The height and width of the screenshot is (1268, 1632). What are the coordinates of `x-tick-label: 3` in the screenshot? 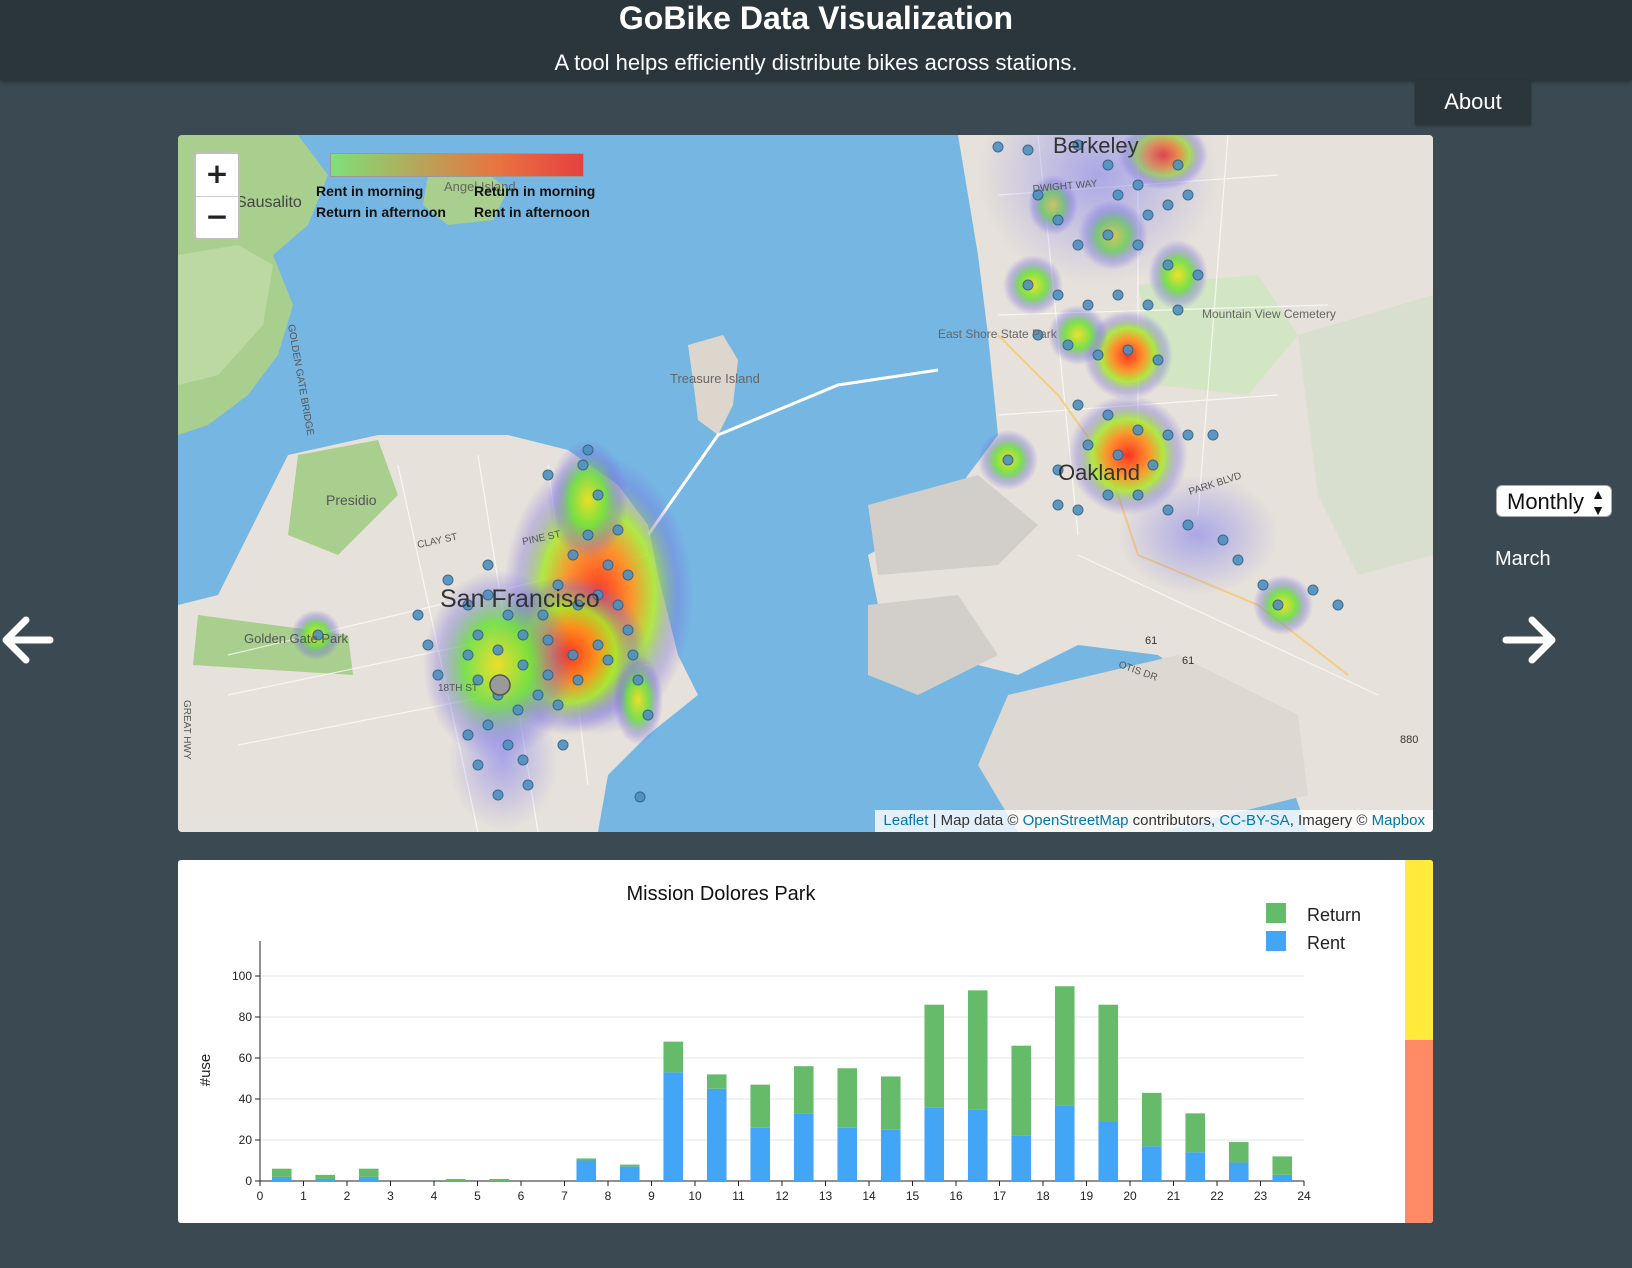 It's located at (390, 1196).